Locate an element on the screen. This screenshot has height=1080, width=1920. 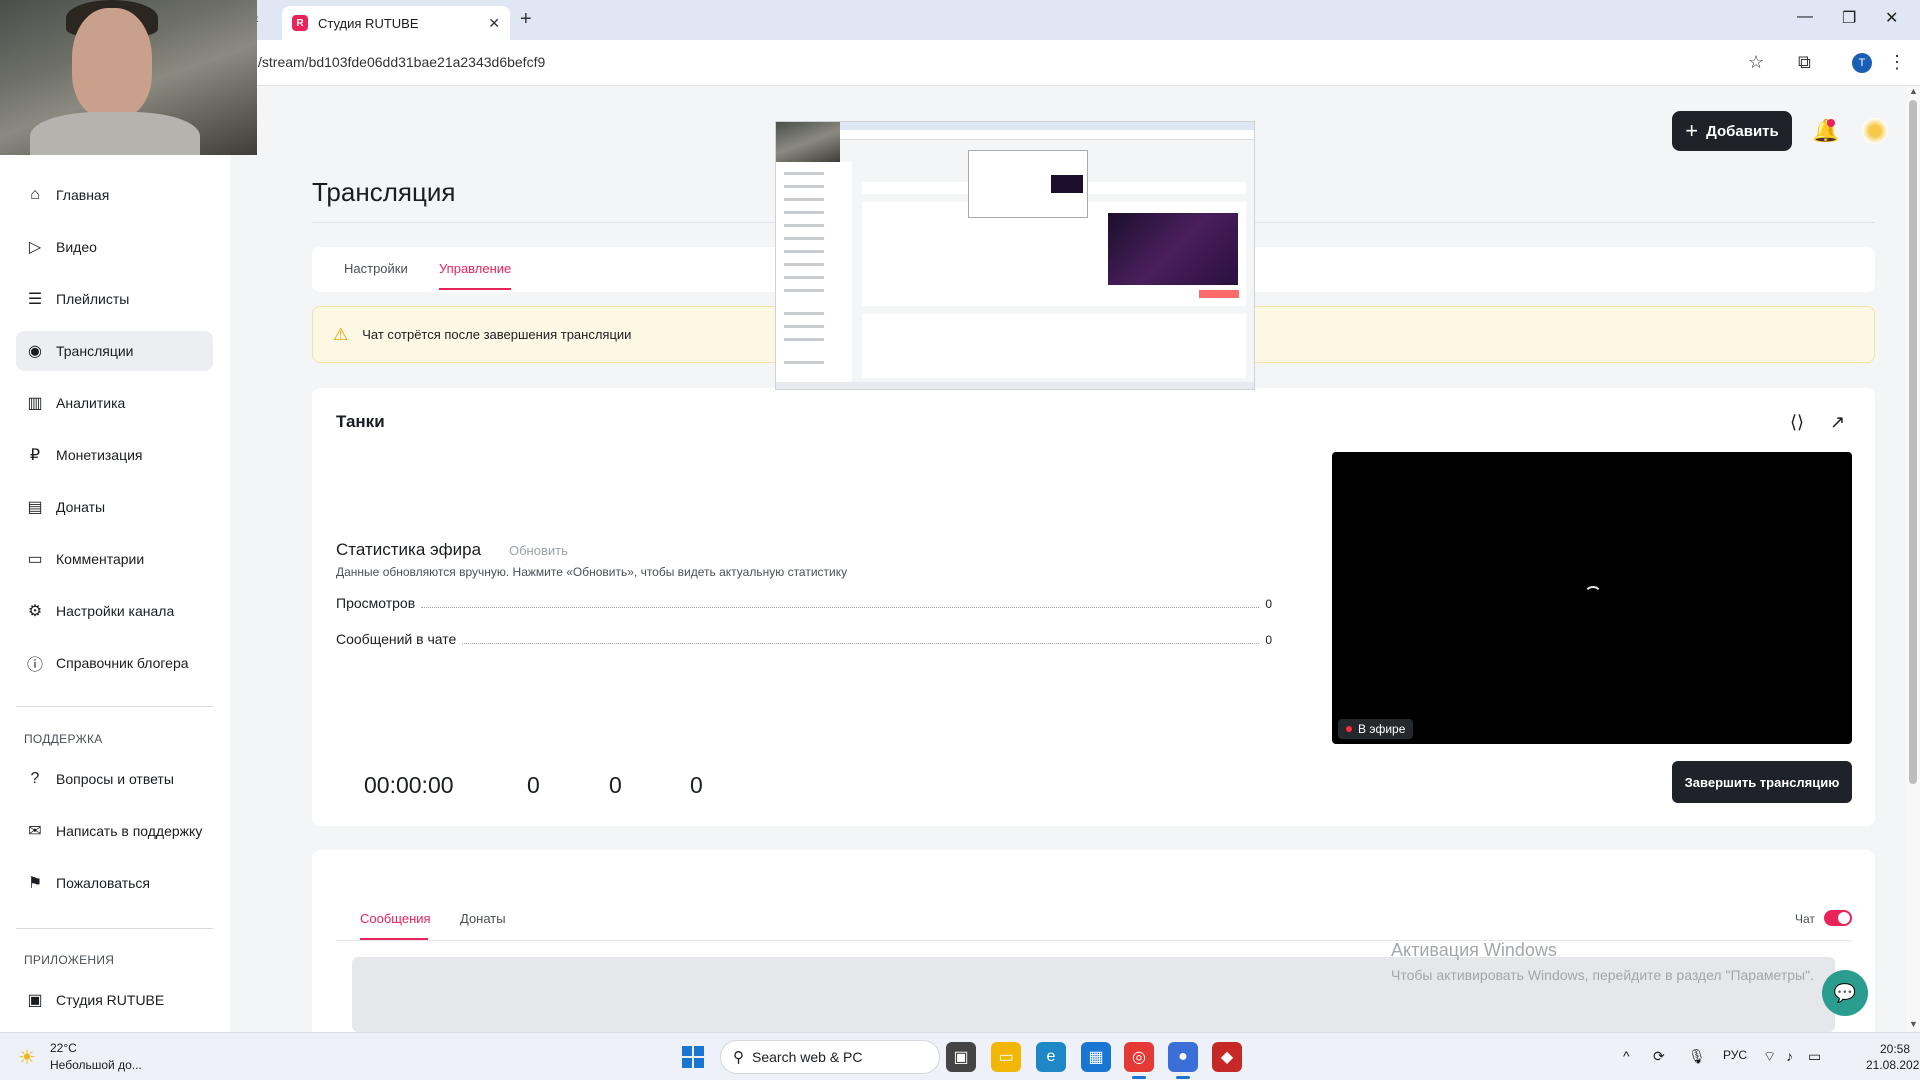
restore-icon: ❐ is located at coordinates (1849, 18).